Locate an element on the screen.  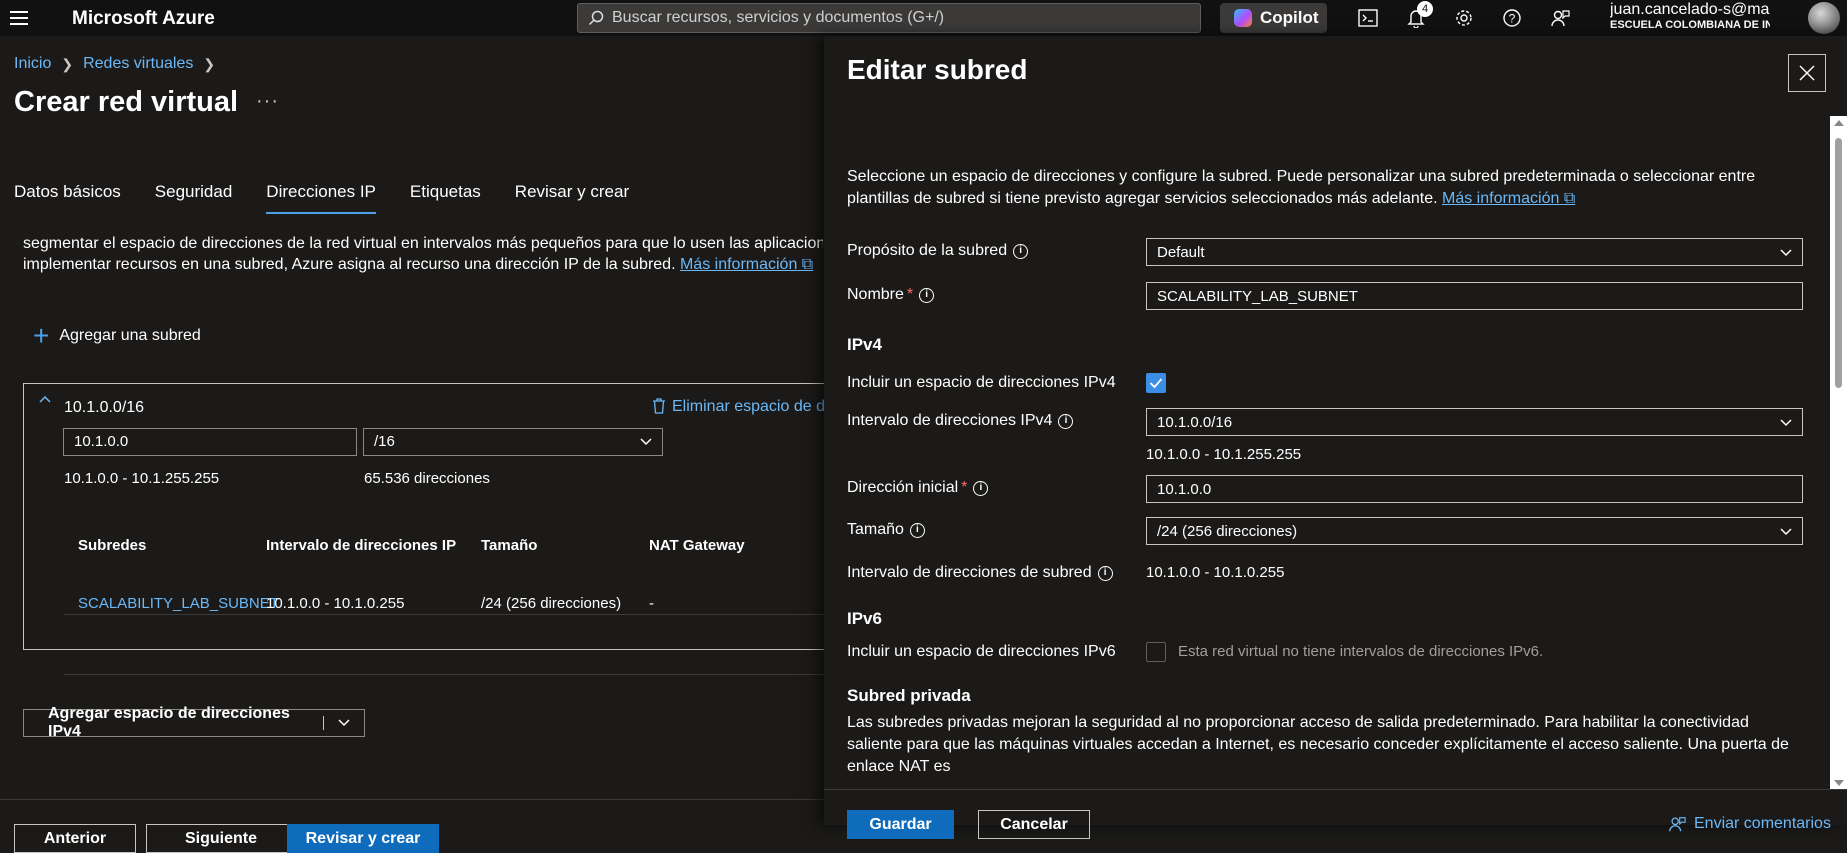
scroll-up-icon is located at coordinates (1839, 123).